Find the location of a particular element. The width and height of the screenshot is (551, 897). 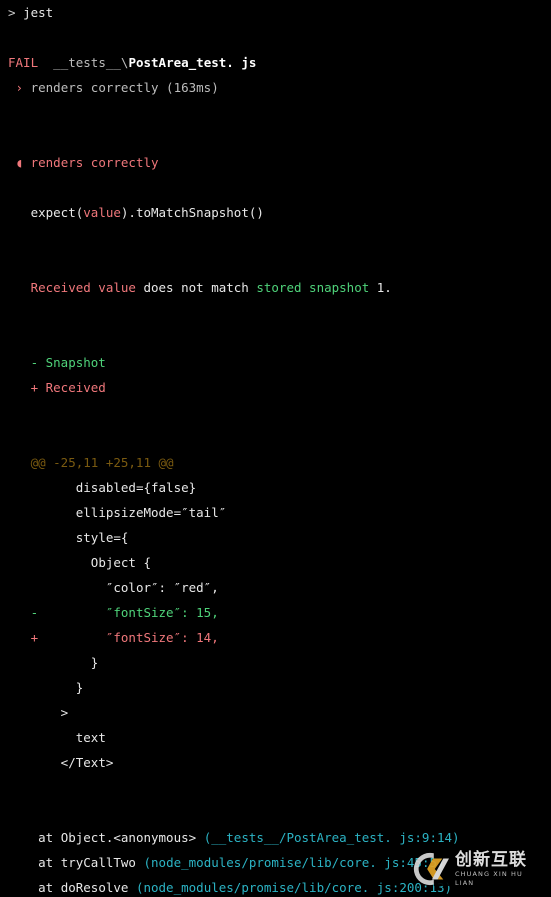

fail-spacer is located at coordinates (45, 62).